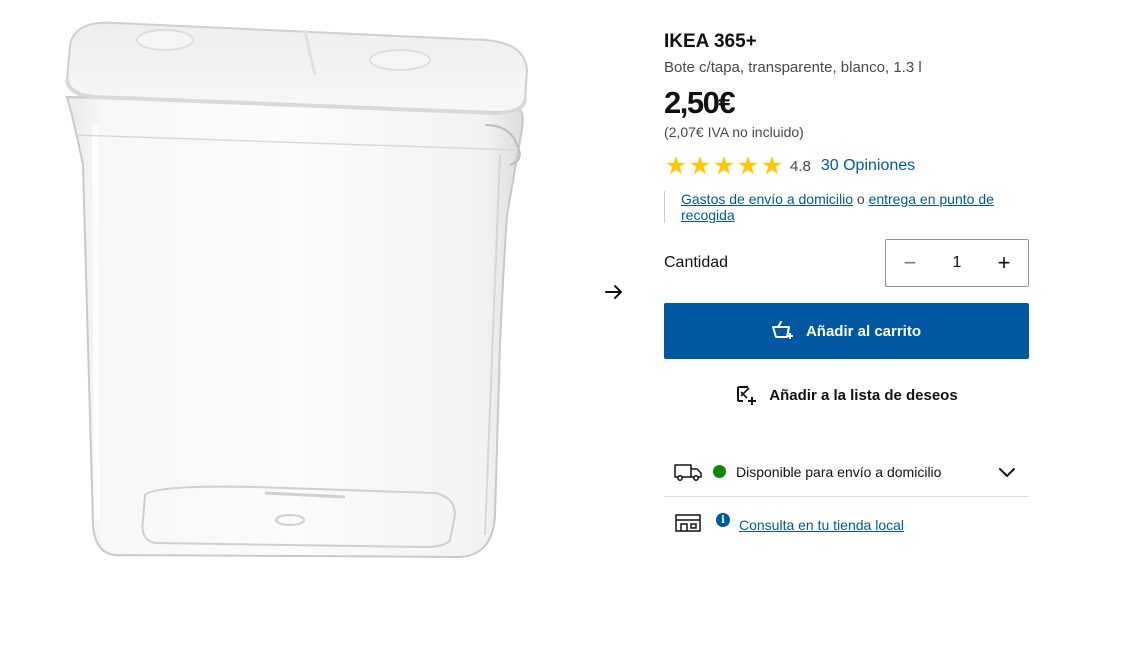 The image size is (1129, 646). I want to click on home-delivery-text: Disponible para envío a domicilio, so click(839, 471).